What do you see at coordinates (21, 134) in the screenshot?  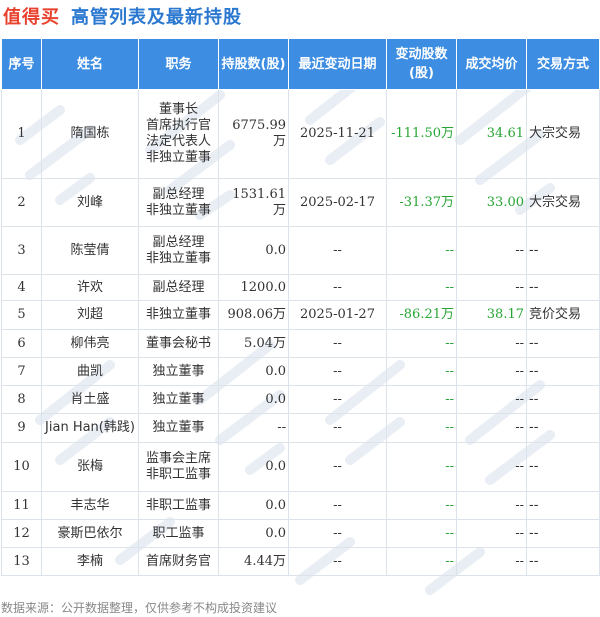 I see `row-no: 1` at bounding box center [21, 134].